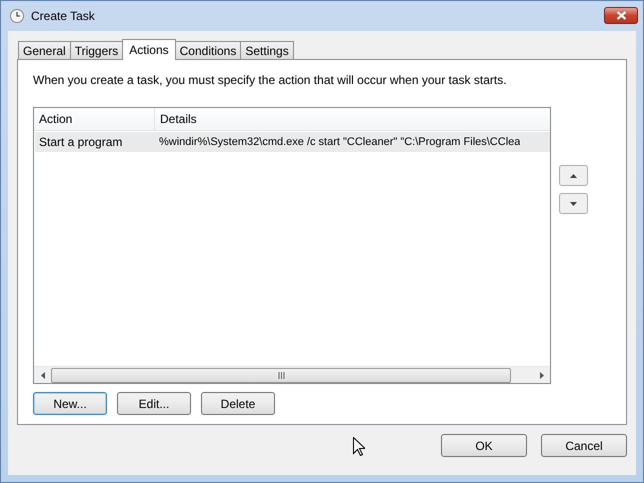  I want to click on clock-icon, so click(17, 16).